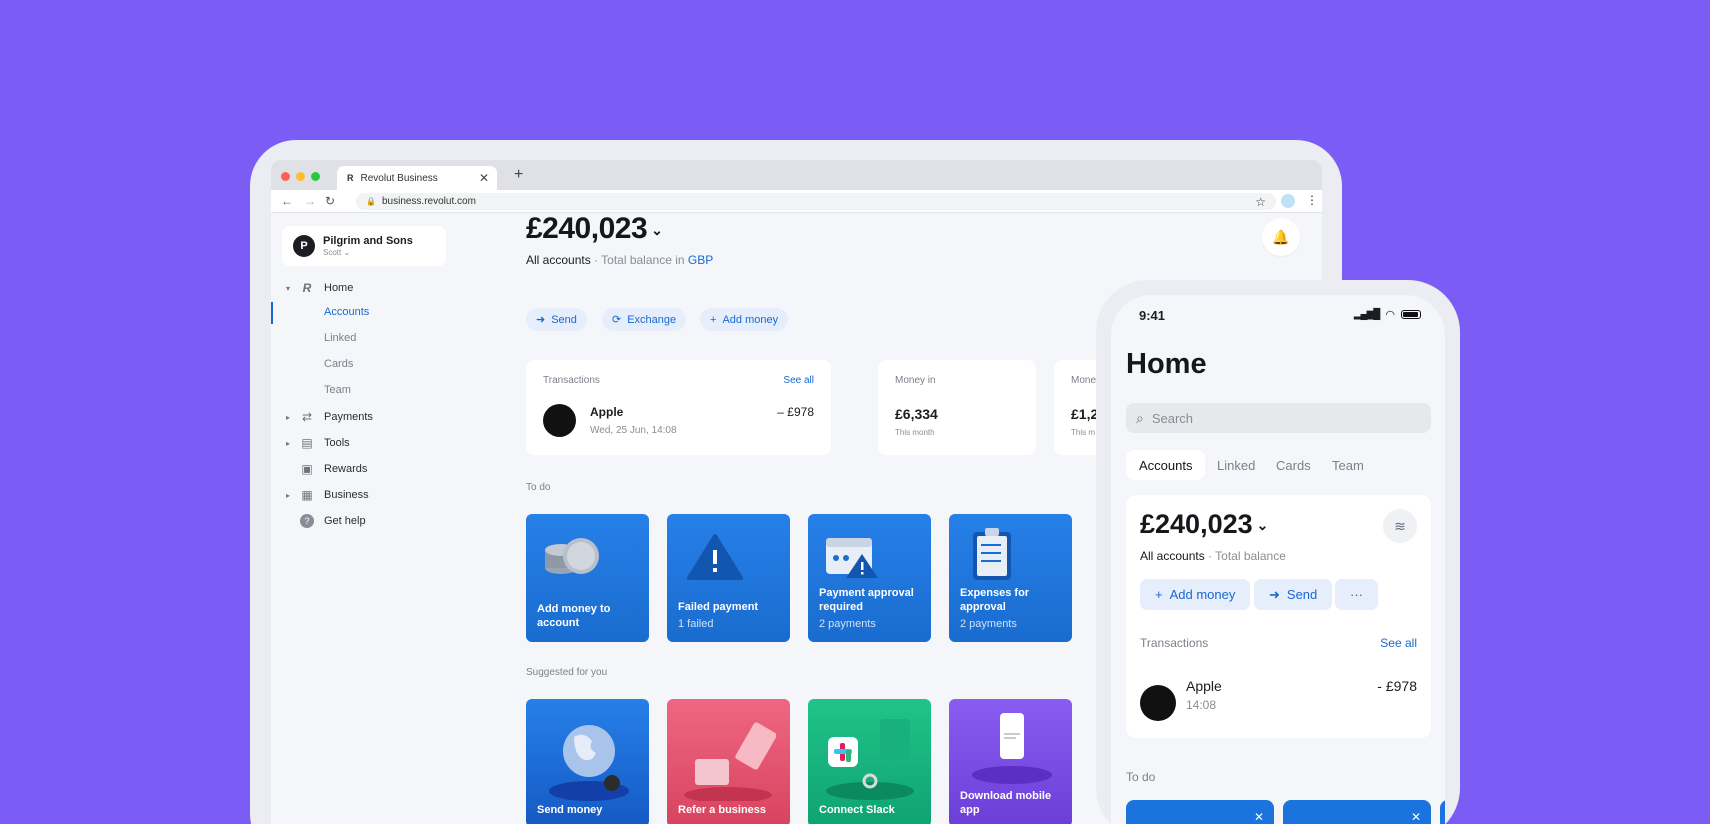 Image resolution: width=1710 pixels, height=824 pixels. I want to click on battery-icon, so click(1411, 314).